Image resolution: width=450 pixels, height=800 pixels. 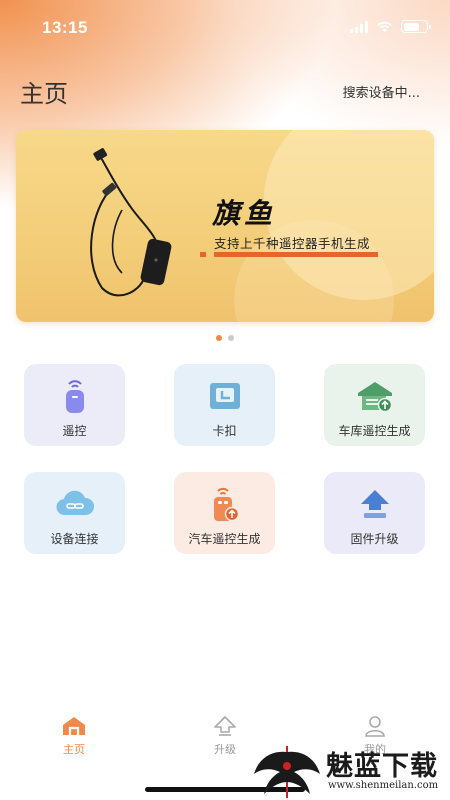 What do you see at coordinates (374, 539) in the screenshot?
I see `feature-label: 固件升级` at bounding box center [374, 539].